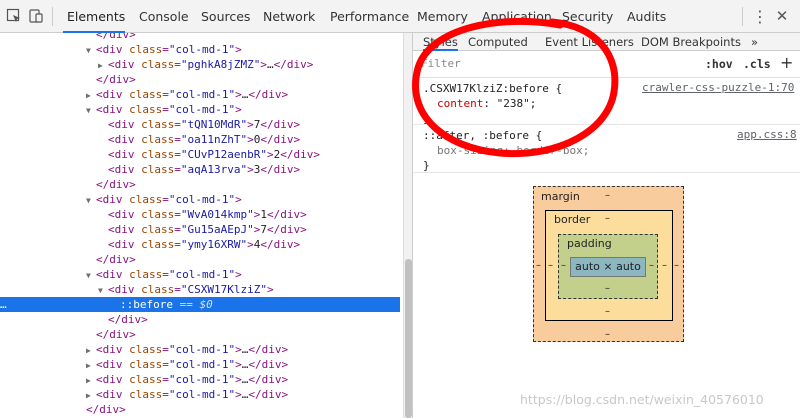 This screenshot has width=800, height=418. Describe the element at coordinates (460, 103) in the screenshot. I see `rule-property: content` at that location.